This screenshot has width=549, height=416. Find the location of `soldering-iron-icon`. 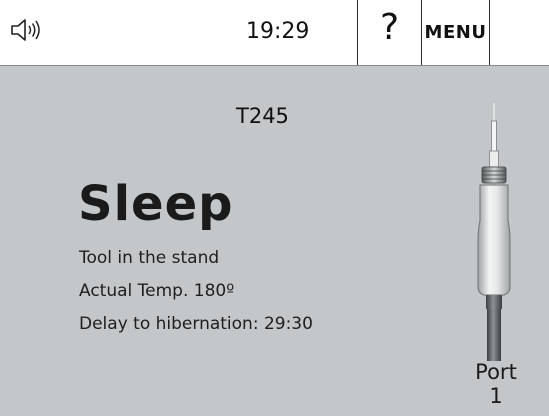

soldering-iron-icon is located at coordinates (495, 231).